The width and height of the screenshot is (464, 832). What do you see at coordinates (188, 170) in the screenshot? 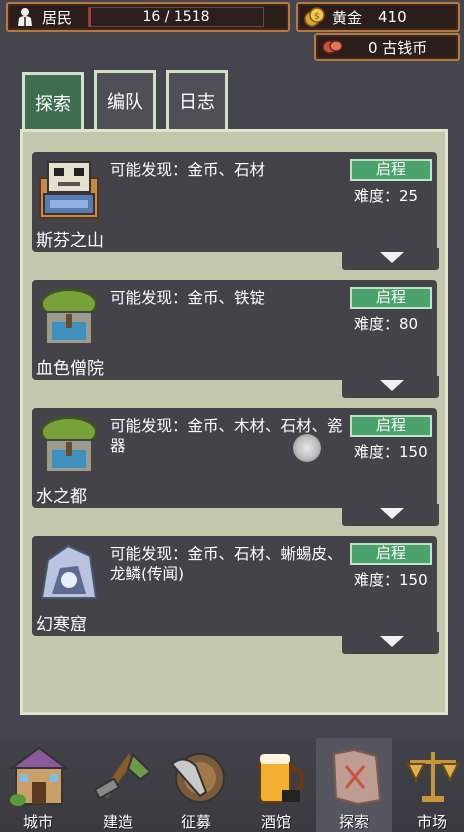
I see `expedition-finds: 可能发现：金币、石材` at bounding box center [188, 170].